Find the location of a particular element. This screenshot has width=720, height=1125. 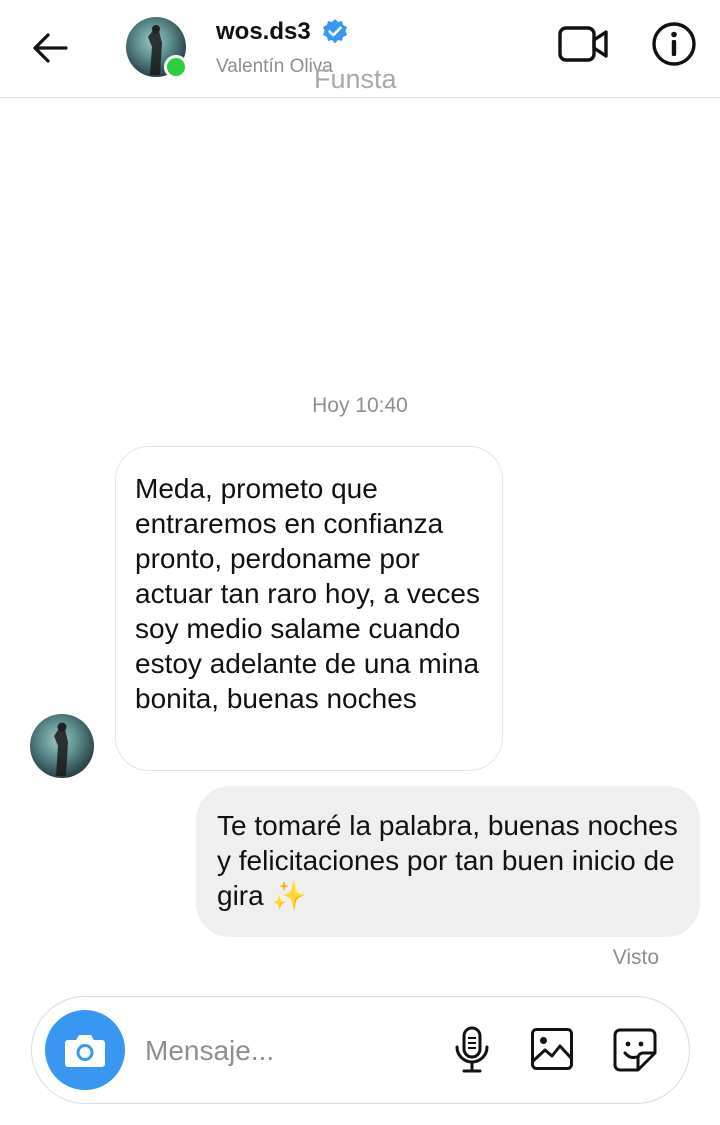

profile-avatar is located at coordinates (157, 48).